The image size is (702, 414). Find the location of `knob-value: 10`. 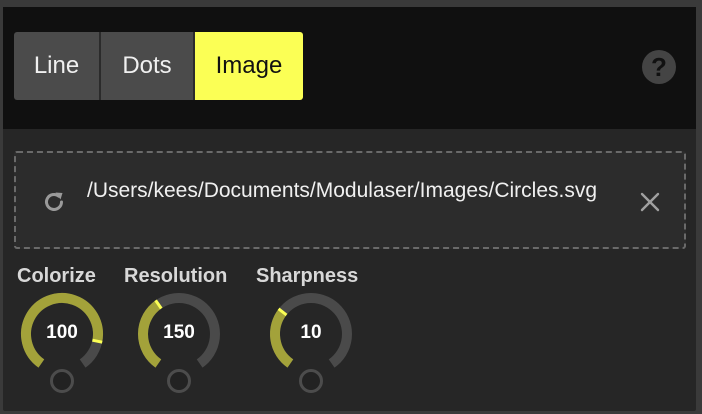

knob-value: 10 is located at coordinates (311, 332).